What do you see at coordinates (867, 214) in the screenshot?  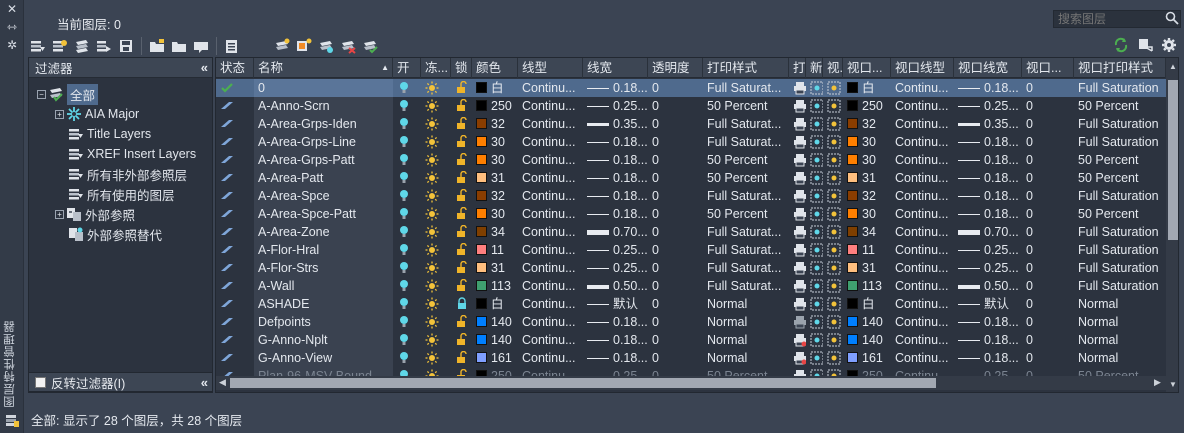 I see `cell-vpcolor: 30` at bounding box center [867, 214].